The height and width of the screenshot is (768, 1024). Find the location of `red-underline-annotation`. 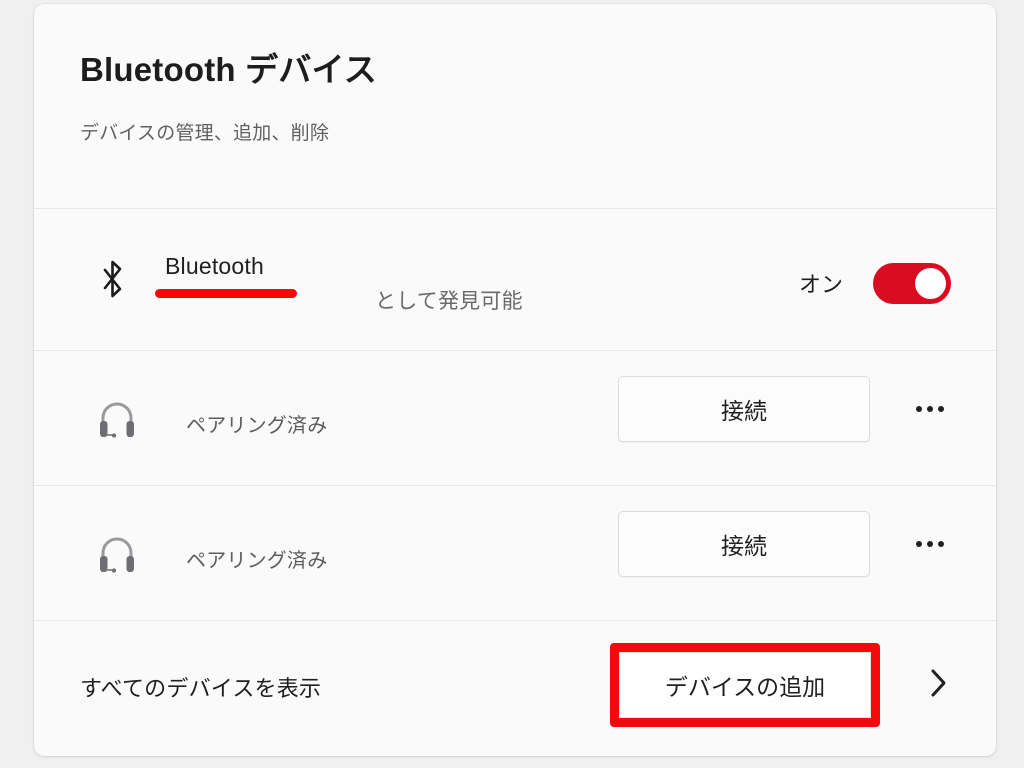

red-underline-annotation is located at coordinates (226, 293).